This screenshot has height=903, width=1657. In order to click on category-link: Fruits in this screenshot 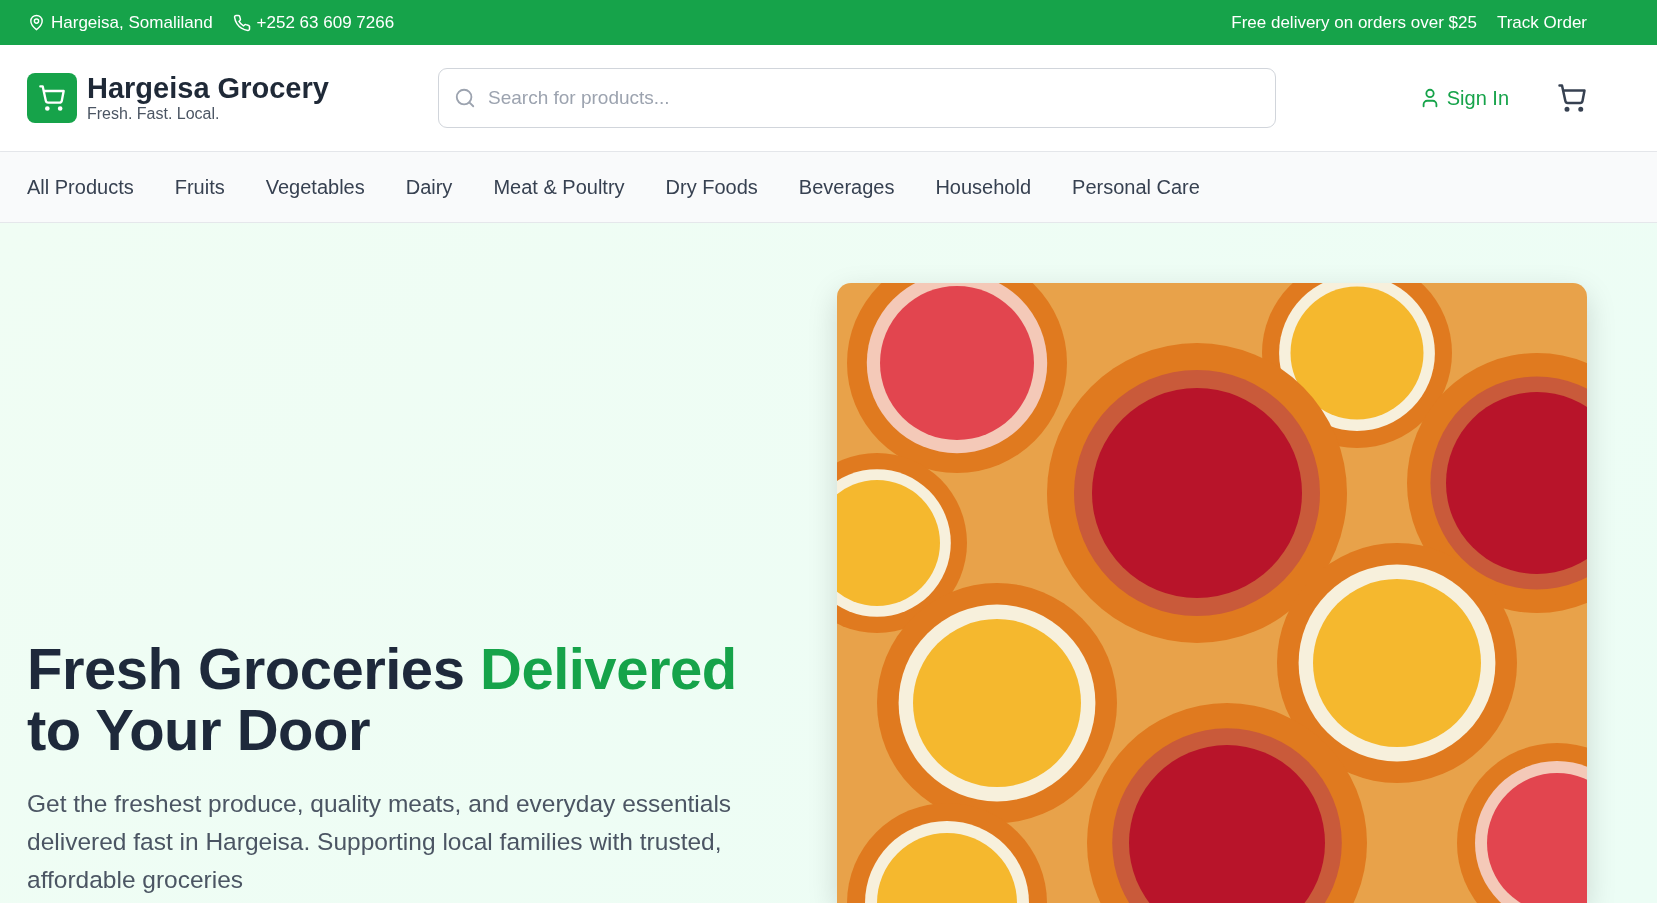, I will do `click(199, 187)`.